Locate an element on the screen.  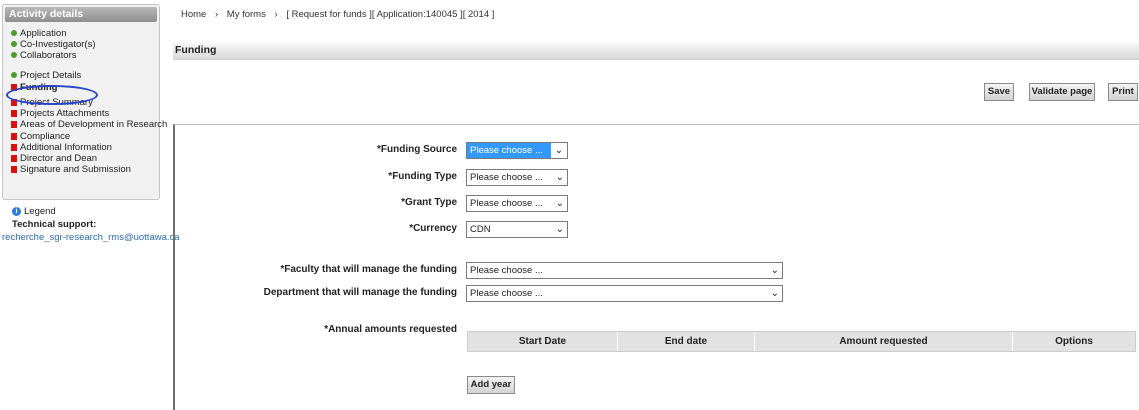
annotation-circle is located at coordinates (52, 95).